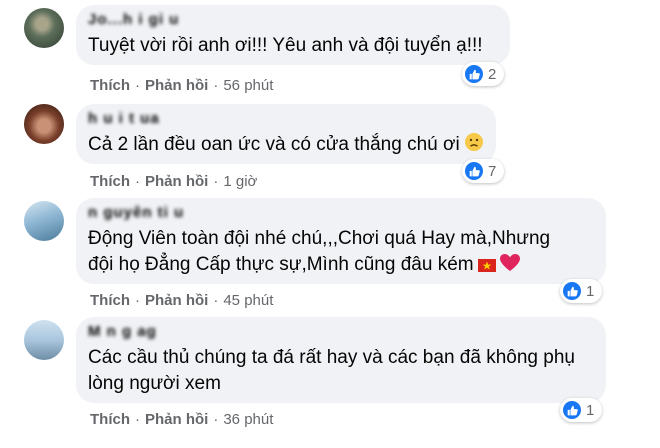  I want to click on comment-time: 1 giờ, so click(240, 181).